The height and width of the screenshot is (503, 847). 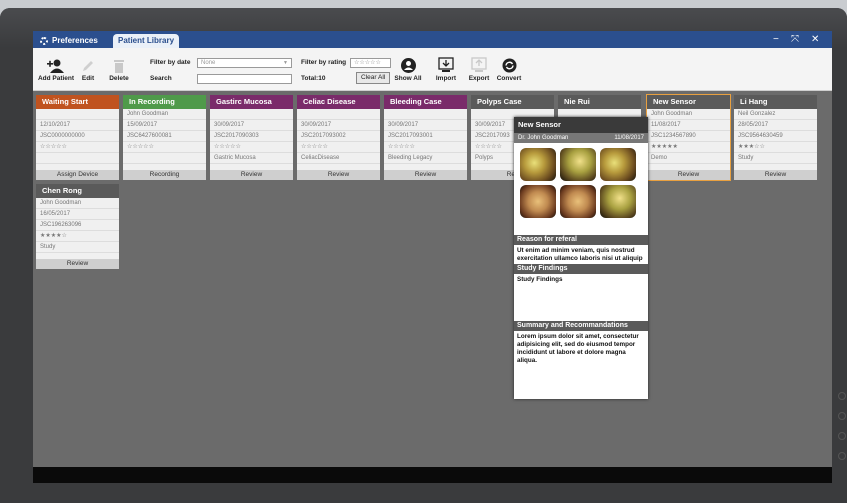 What do you see at coordinates (432, 475) in the screenshot?
I see `taskbar` at bounding box center [432, 475].